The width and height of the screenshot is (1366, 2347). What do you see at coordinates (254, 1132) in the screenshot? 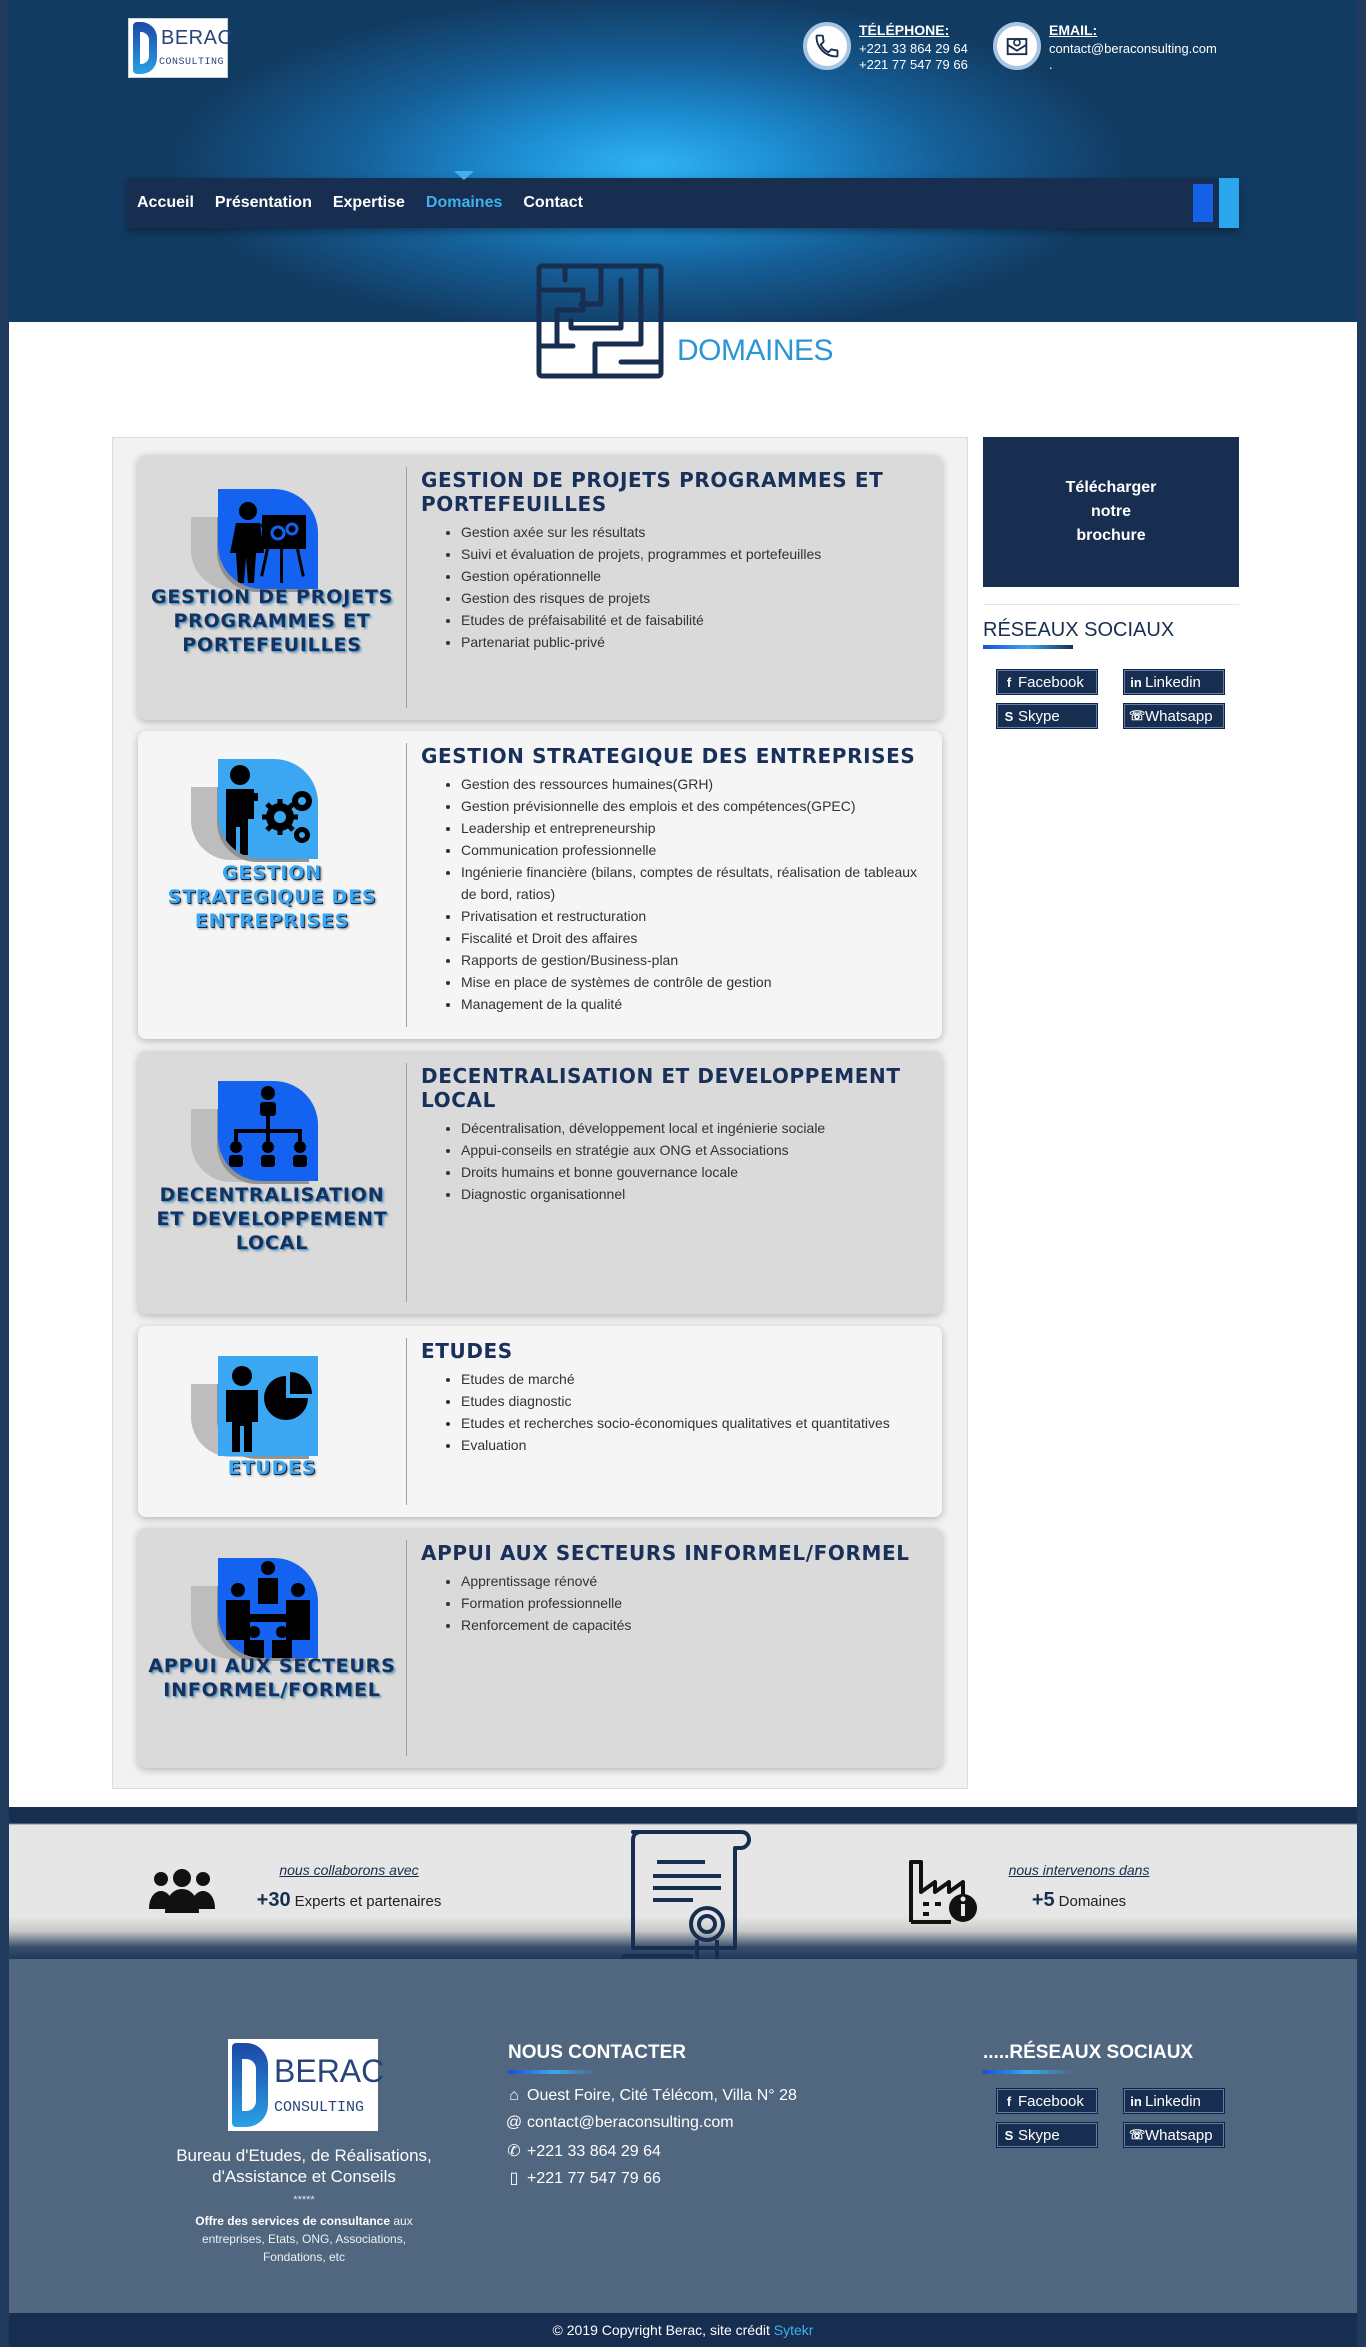
I see `org-chart-icon` at bounding box center [254, 1132].